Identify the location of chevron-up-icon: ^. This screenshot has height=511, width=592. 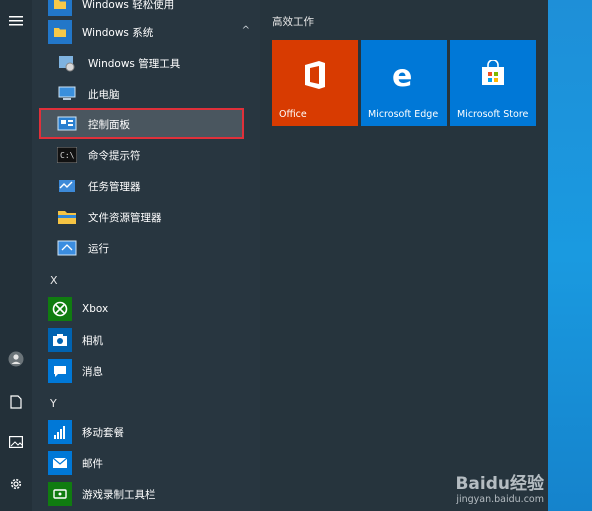
(246, 30).